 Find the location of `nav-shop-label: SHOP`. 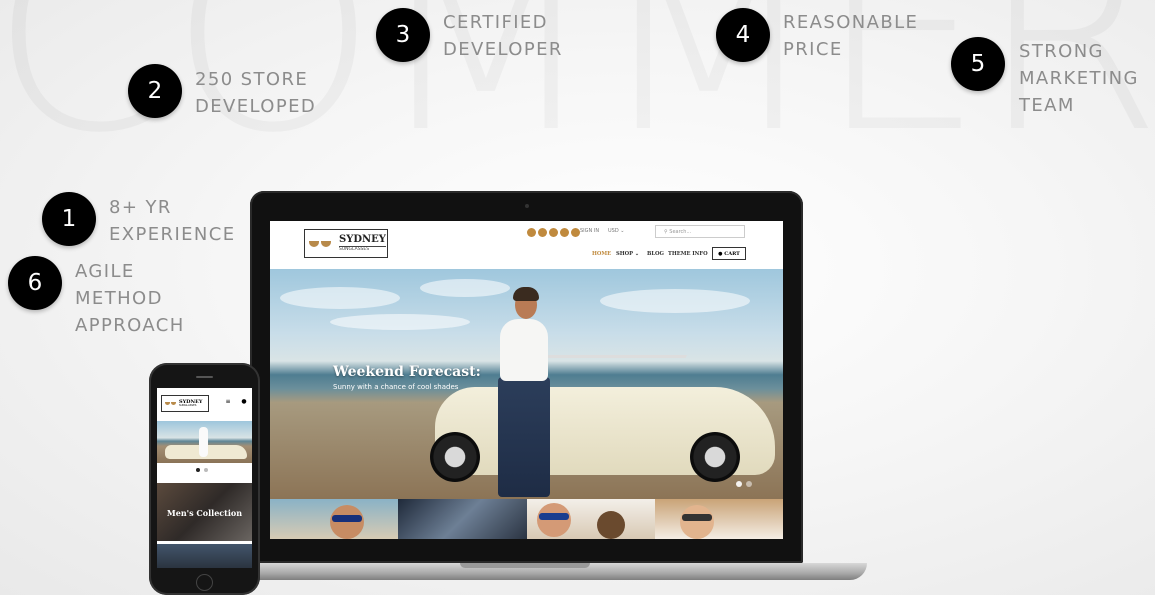

nav-shop-label: SHOP is located at coordinates (625, 254).